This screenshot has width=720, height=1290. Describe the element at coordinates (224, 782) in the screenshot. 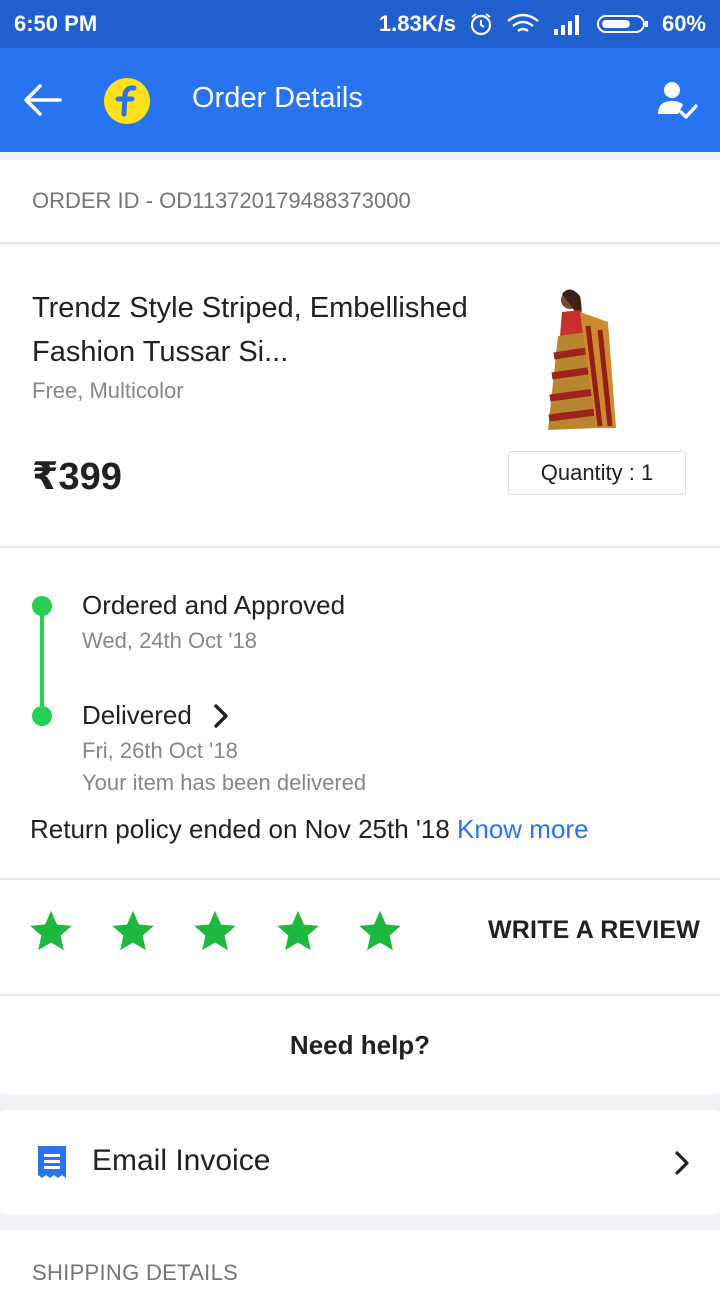

I see `step-delivered-note: Your item has been delivered` at that location.